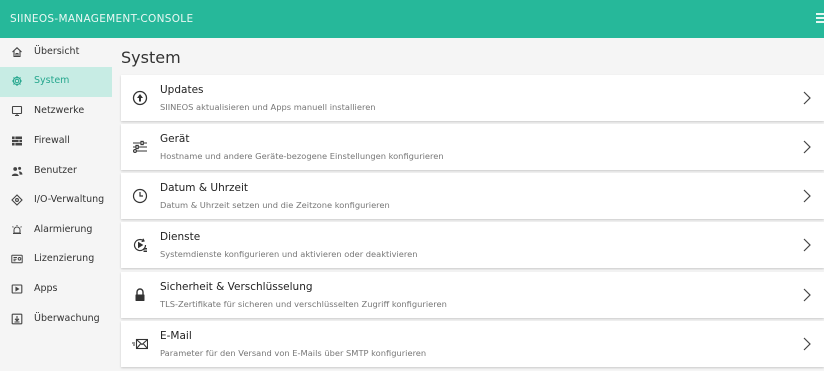  I want to click on monitor-icon, so click(17, 111).